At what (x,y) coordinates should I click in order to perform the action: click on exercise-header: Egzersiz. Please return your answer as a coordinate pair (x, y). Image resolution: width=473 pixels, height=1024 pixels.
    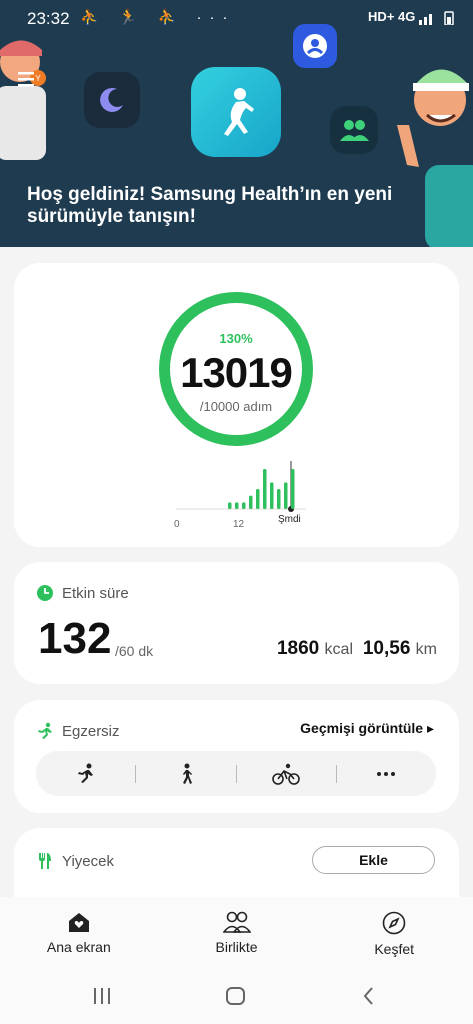
    Looking at the image, I should click on (78, 731).